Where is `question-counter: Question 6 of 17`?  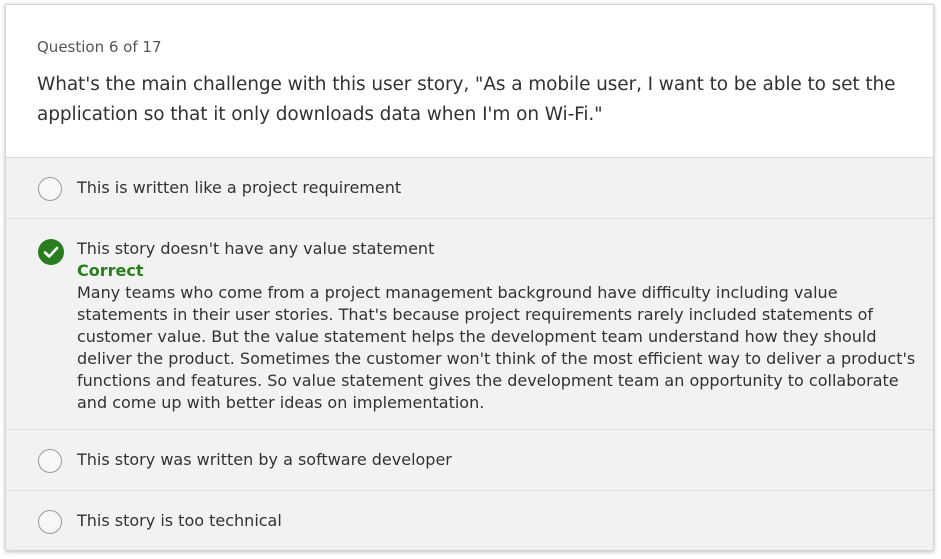 question-counter: Question 6 of 17 is located at coordinates (99, 47).